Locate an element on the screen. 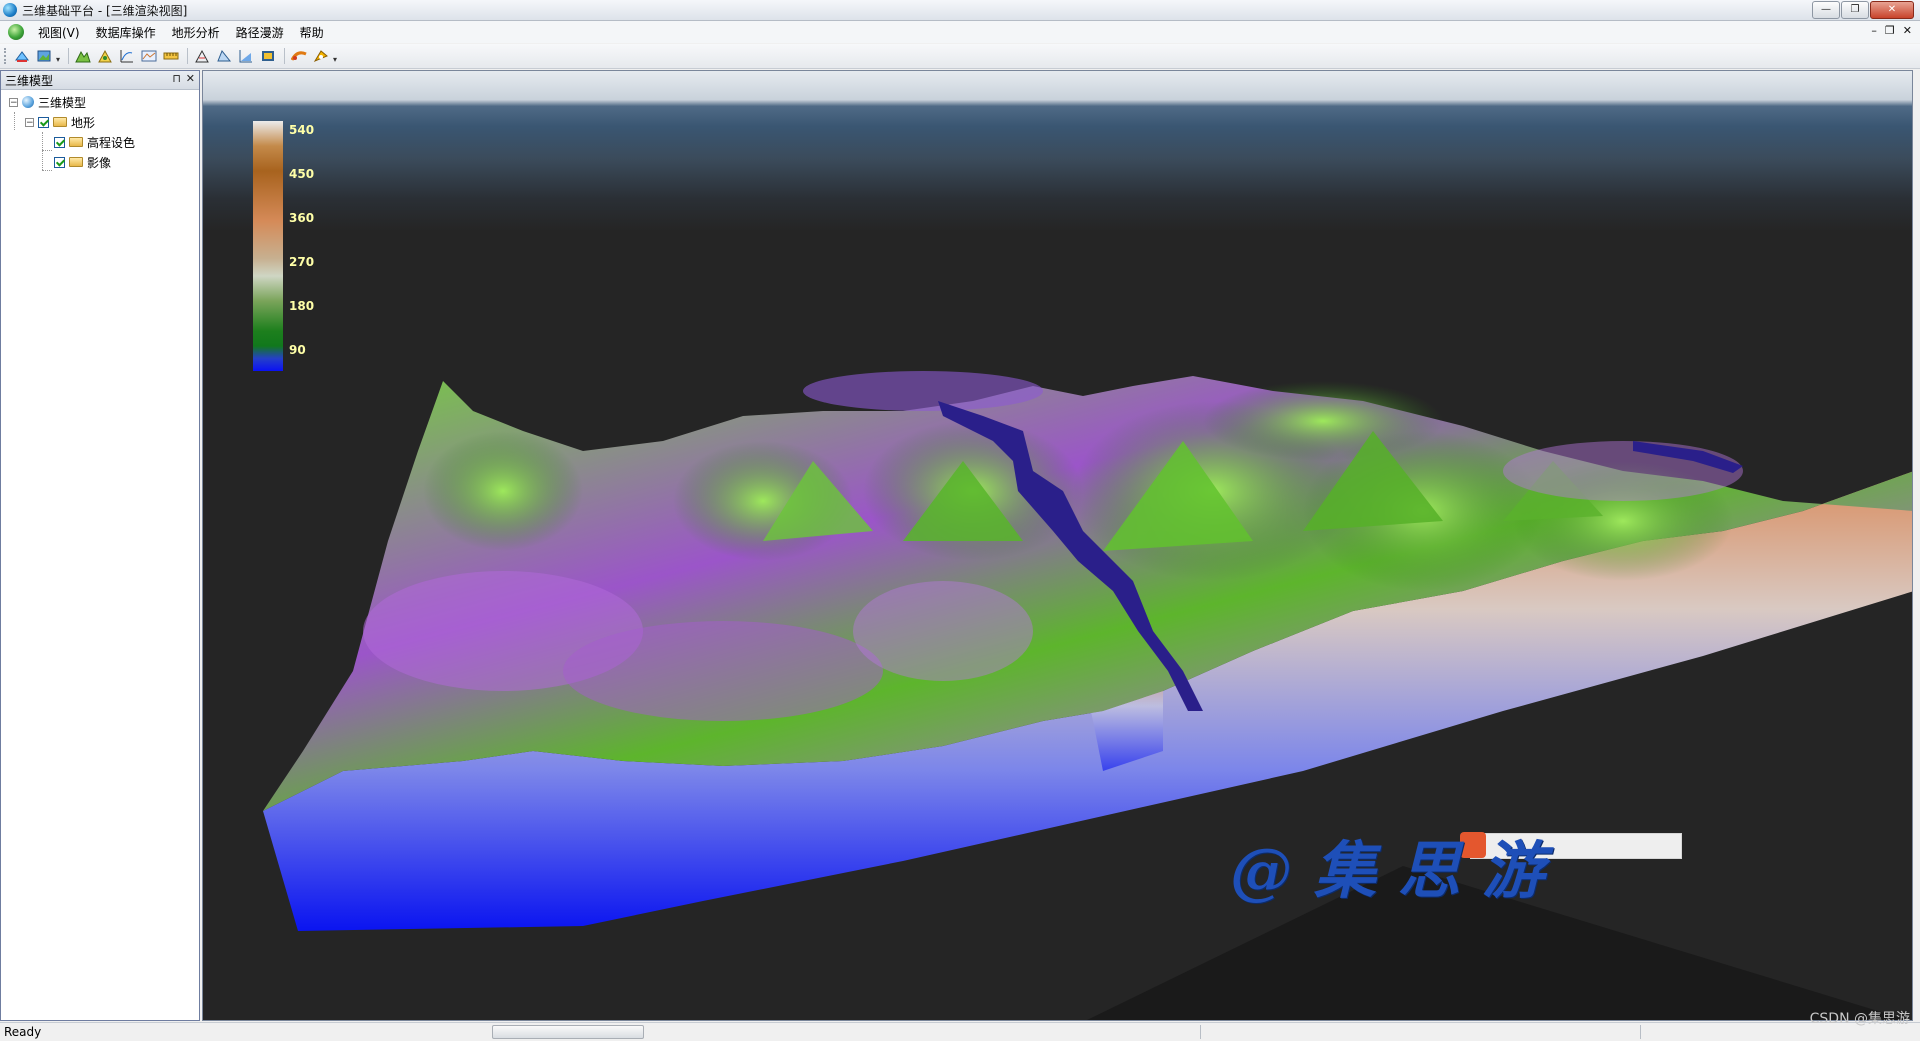  terrain-import-icon is located at coordinates (44, 56).